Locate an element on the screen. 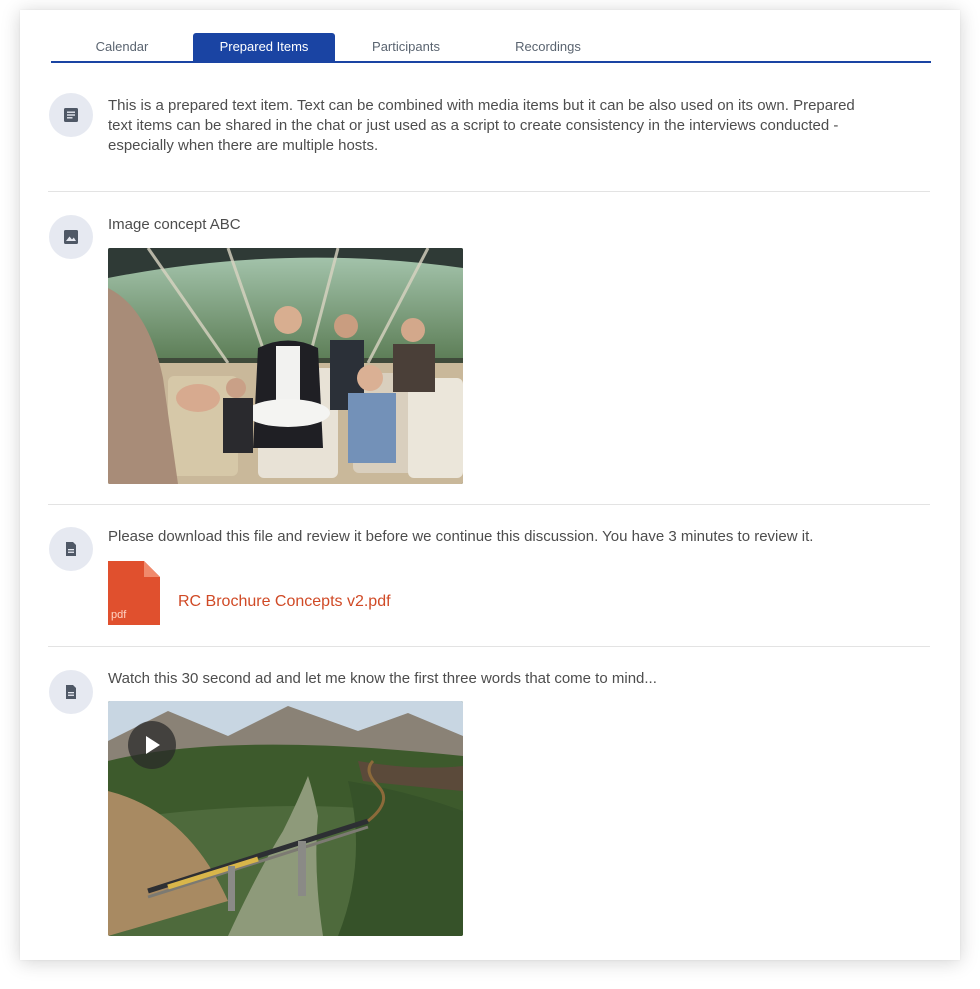  play-icon is located at coordinates (153, 745).